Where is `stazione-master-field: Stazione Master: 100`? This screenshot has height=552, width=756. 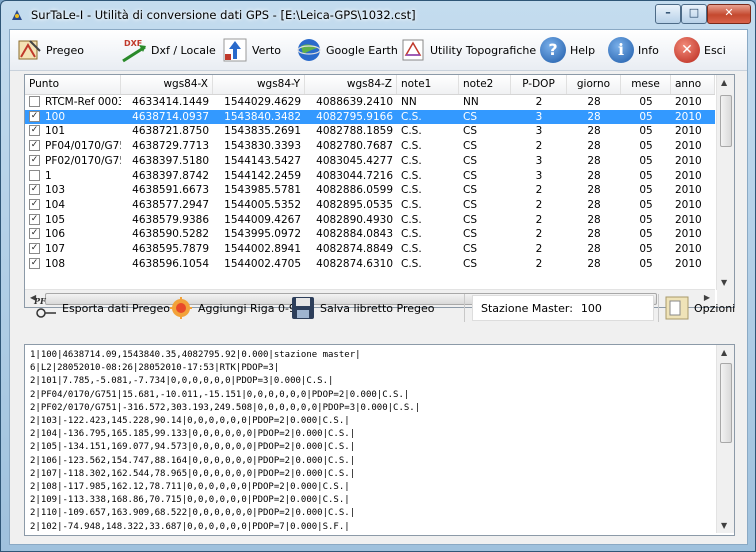
stazione-master-field: Stazione Master: 100 is located at coordinates (563, 308).